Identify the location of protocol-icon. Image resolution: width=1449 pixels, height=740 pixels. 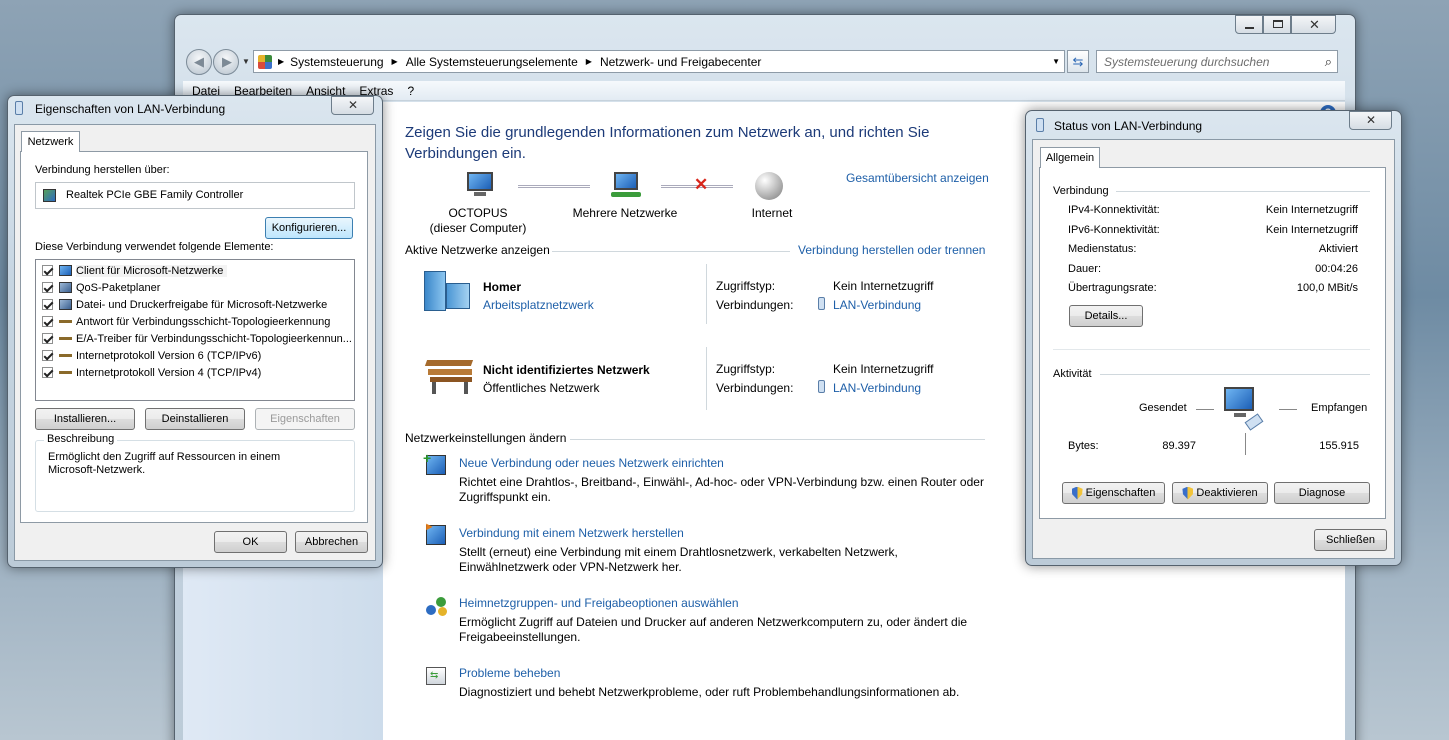
(65, 321).